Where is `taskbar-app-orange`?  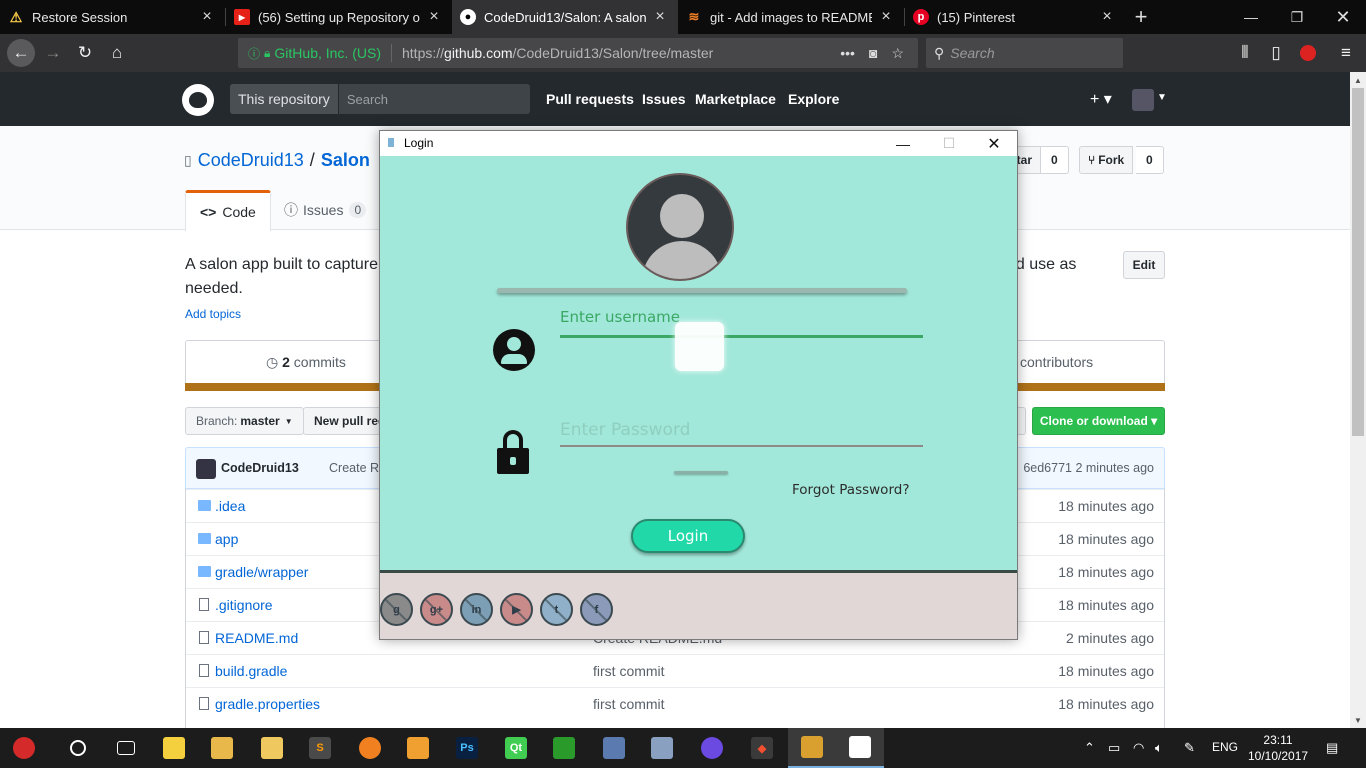 taskbar-app-orange is located at coordinates (370, 748).